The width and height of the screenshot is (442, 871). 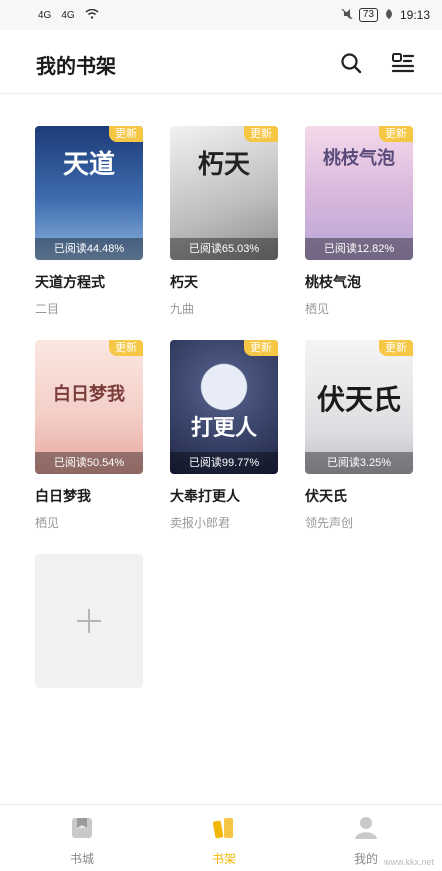 What do you see at coordinates (223, 859) in the screenshot?
I see `tab-label: 书架` at bounding box center [223, 859].